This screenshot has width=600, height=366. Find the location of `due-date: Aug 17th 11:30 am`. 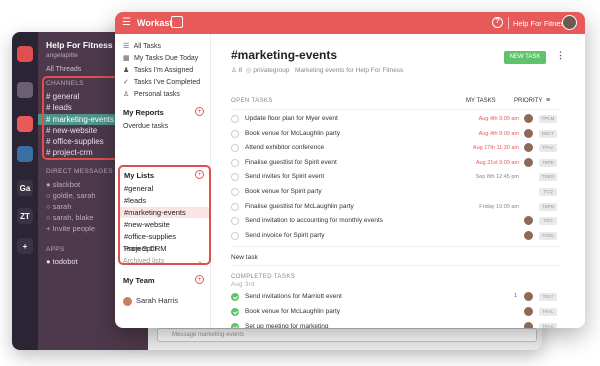

due-date: Aug 17th 11:30 am is located at coordinates (495, 148).